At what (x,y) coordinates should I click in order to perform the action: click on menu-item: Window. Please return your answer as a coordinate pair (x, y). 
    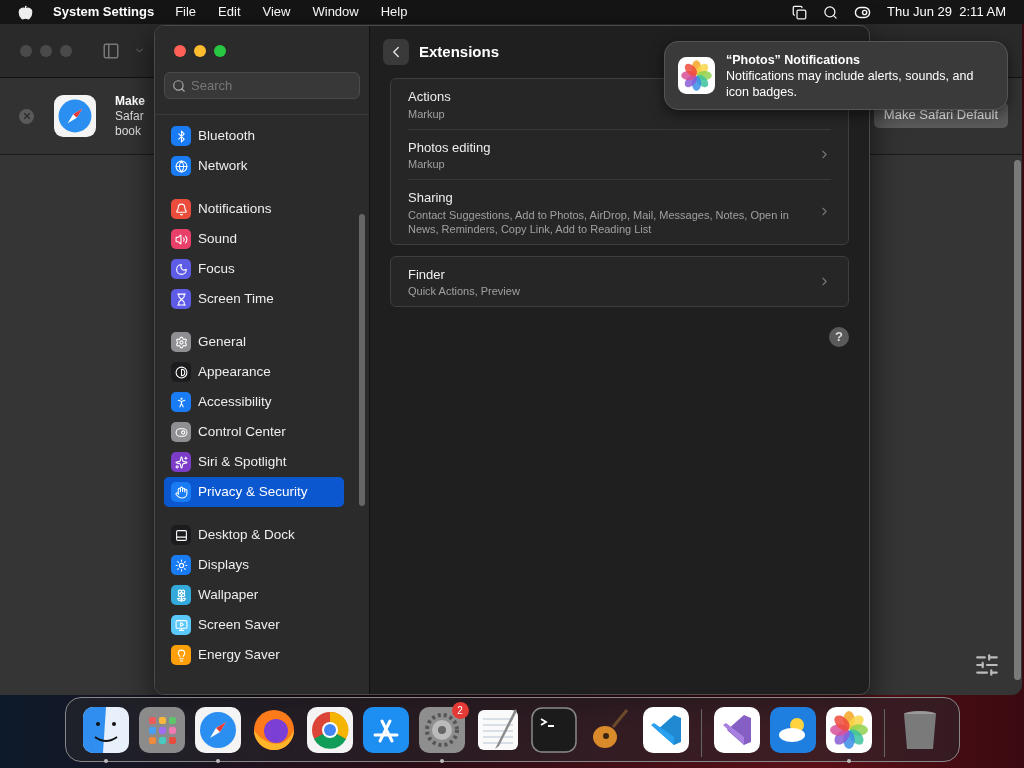
    Looking at the image, I should click on (335, 12).